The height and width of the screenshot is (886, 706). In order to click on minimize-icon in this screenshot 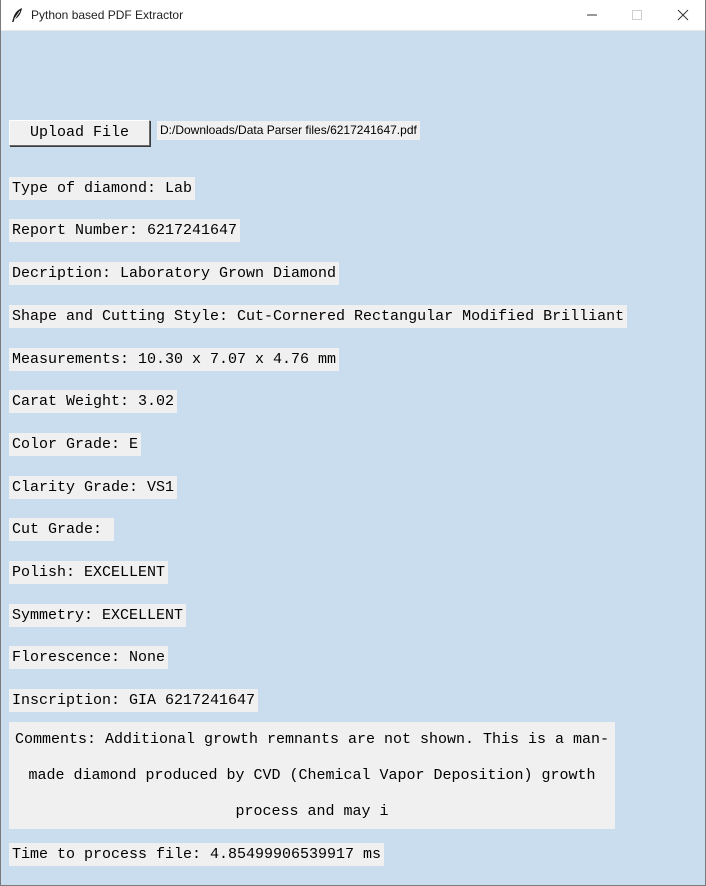, I will do `click(592, 15)`.